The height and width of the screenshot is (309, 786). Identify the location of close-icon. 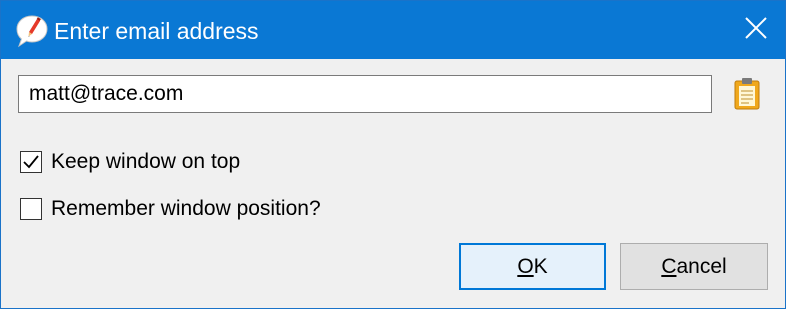
(756, 30).